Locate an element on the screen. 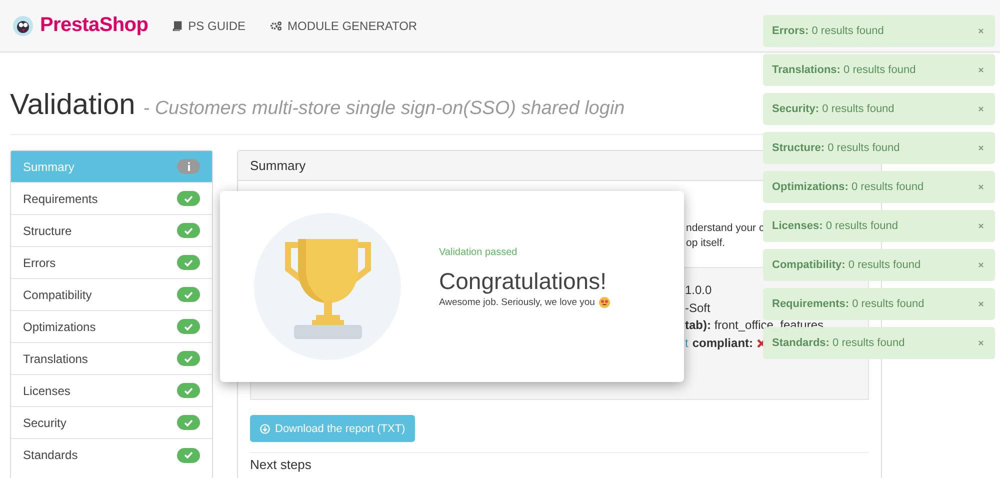 This screenshot has height=478, width=1000. status-text: Validation passed is located at coordinates (478, 252).